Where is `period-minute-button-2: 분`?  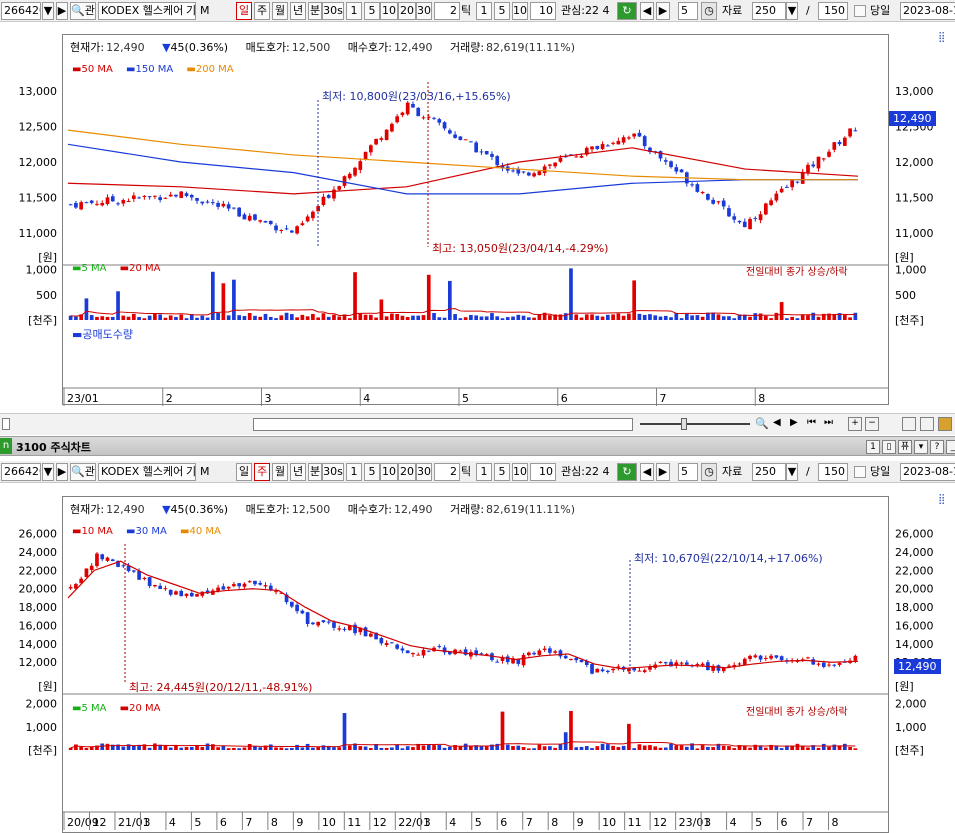 period-minute-button-2: 분 is located at coordinates (315, 472).